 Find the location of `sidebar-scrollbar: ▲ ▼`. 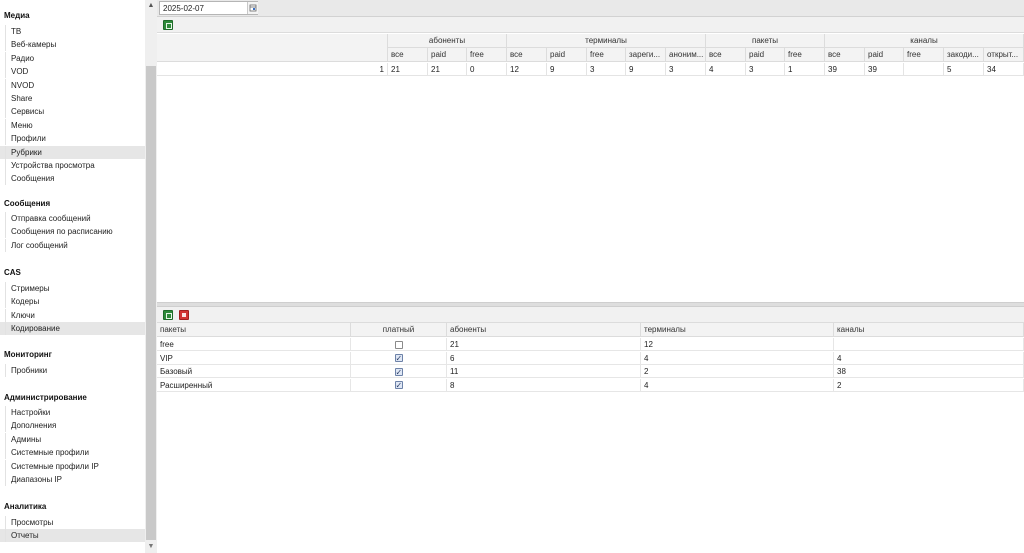

sidebar-scrollbar: ▲ ▼ is located at coordinates (151, 276).